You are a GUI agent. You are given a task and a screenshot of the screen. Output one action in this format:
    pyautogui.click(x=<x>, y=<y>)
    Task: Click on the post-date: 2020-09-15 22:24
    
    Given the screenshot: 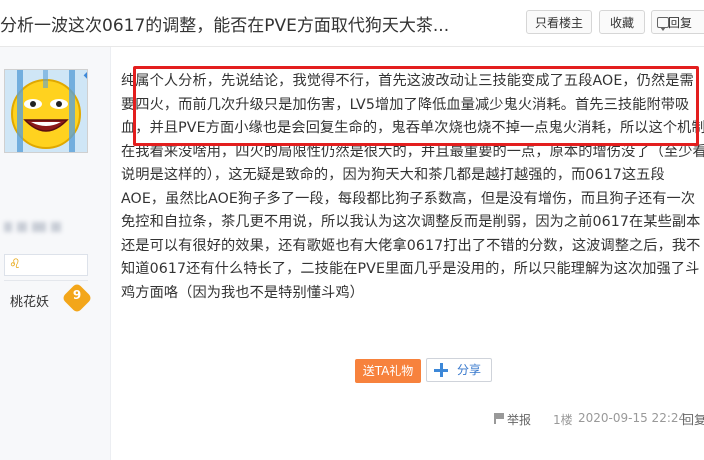 What is the action you would take?
    pyautogui.click(x=632, y=418)
    